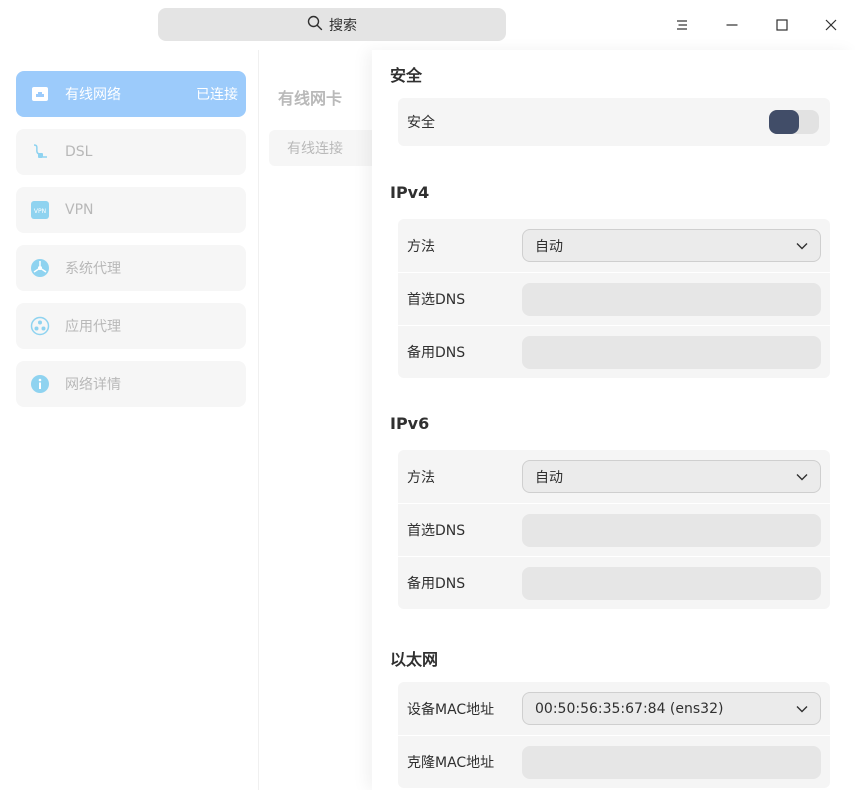 The image size is (855, 790). I want to click on toggle-knob, so click(784, 122).